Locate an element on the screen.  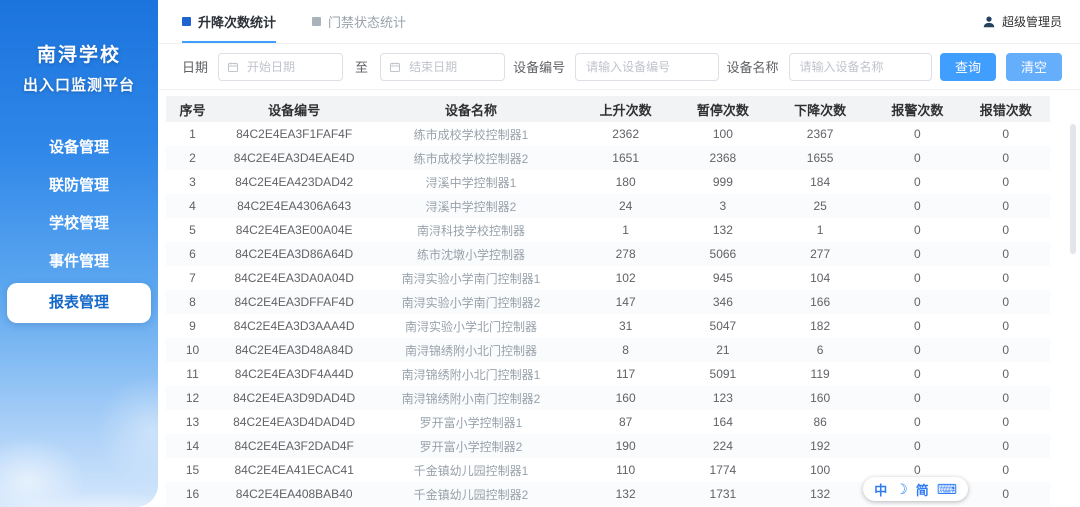
table-row: 8 84C2E4EA3DFFAF4D 南浔实验小学南门控制器2 147 346 166 0 0 is located at coordinates (608, 302).